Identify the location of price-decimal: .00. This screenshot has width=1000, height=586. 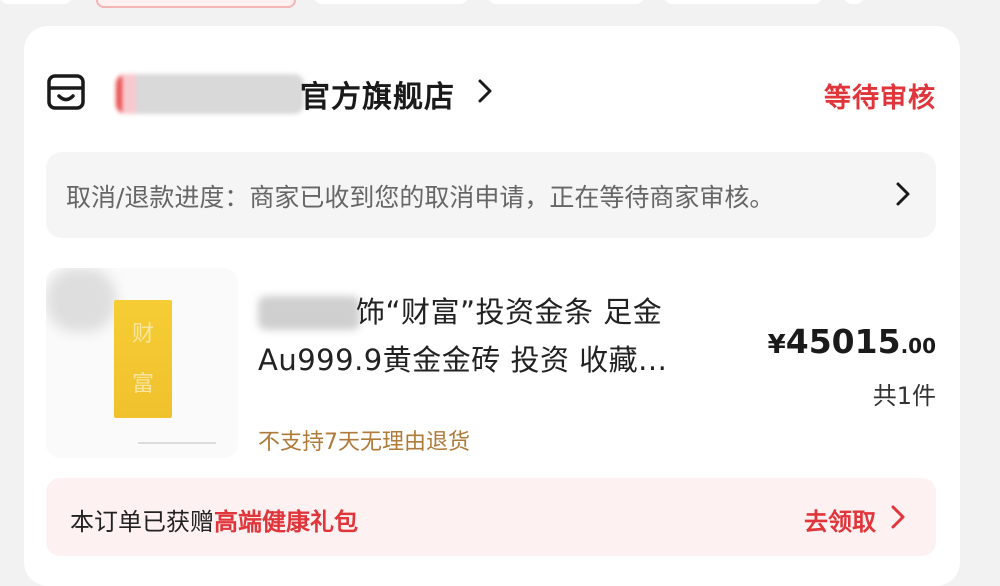
(918, 346).